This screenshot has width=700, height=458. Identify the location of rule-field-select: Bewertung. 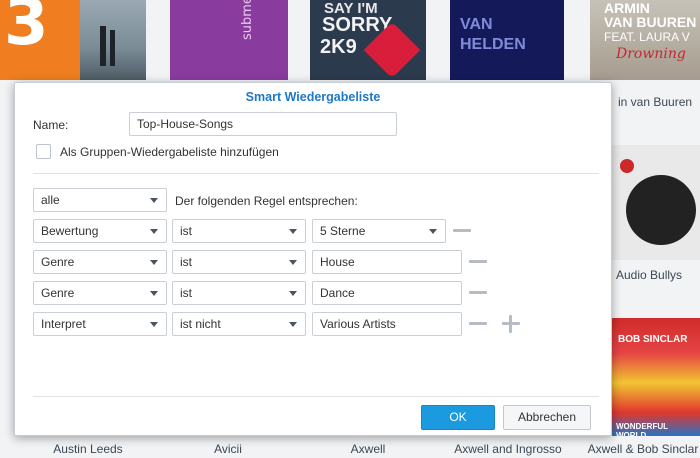
(100, 231).